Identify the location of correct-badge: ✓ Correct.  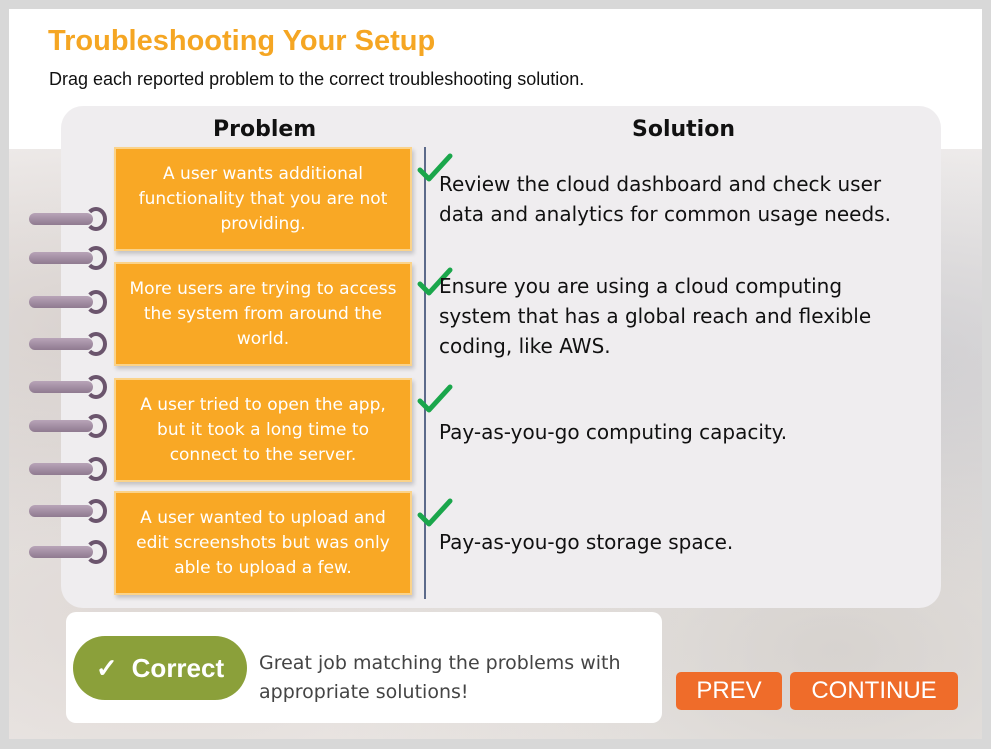
(160, 668).